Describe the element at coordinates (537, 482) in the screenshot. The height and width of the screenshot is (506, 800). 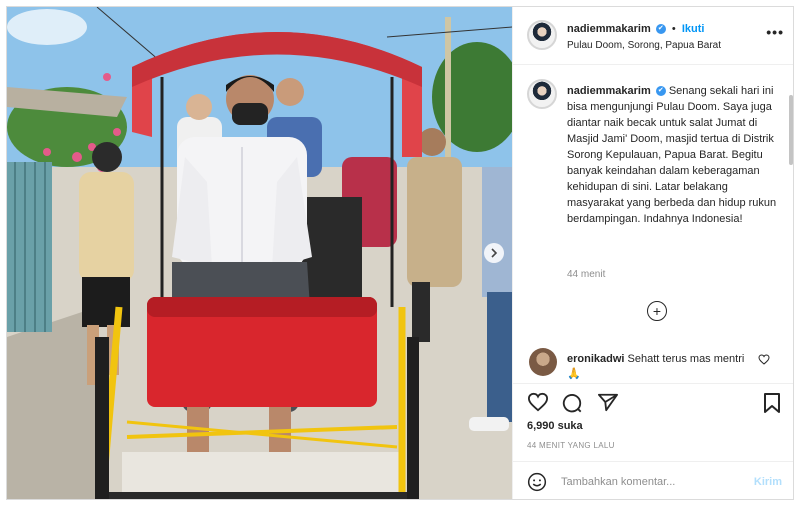
I see `emoji-icon` at that location.